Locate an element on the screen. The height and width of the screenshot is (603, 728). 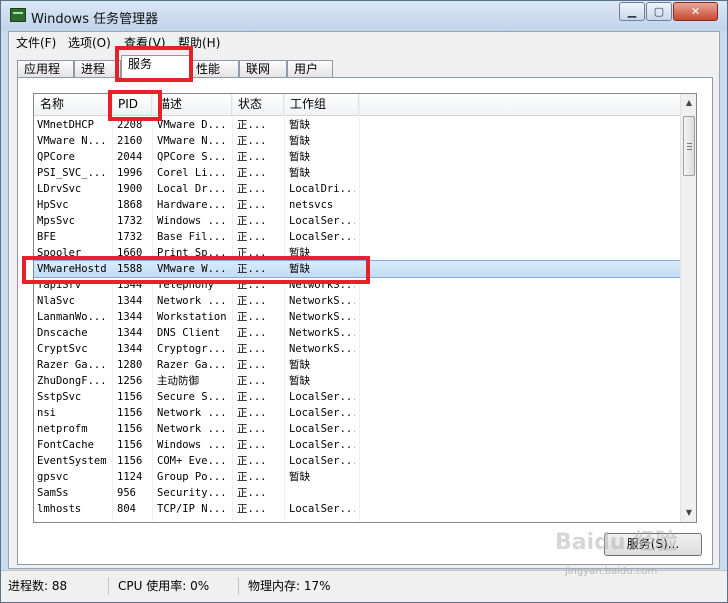
close-icon: ✕ is located at coordinates (695, 11).